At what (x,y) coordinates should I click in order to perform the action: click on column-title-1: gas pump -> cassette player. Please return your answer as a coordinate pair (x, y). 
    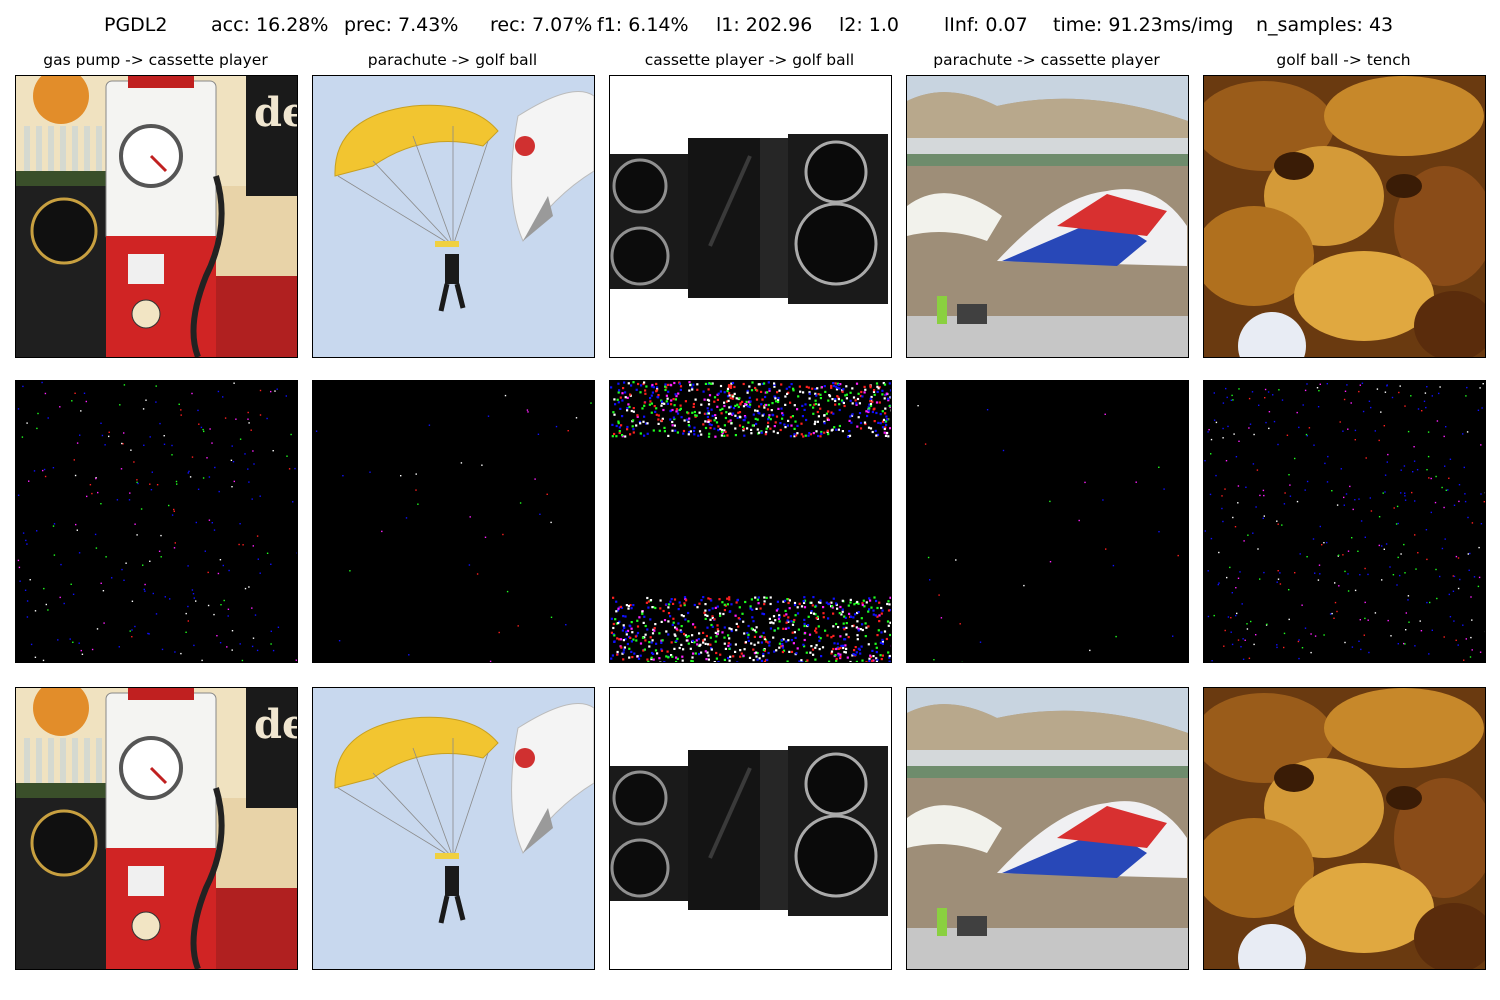
    Looking at the image, I should click on (155, 60).